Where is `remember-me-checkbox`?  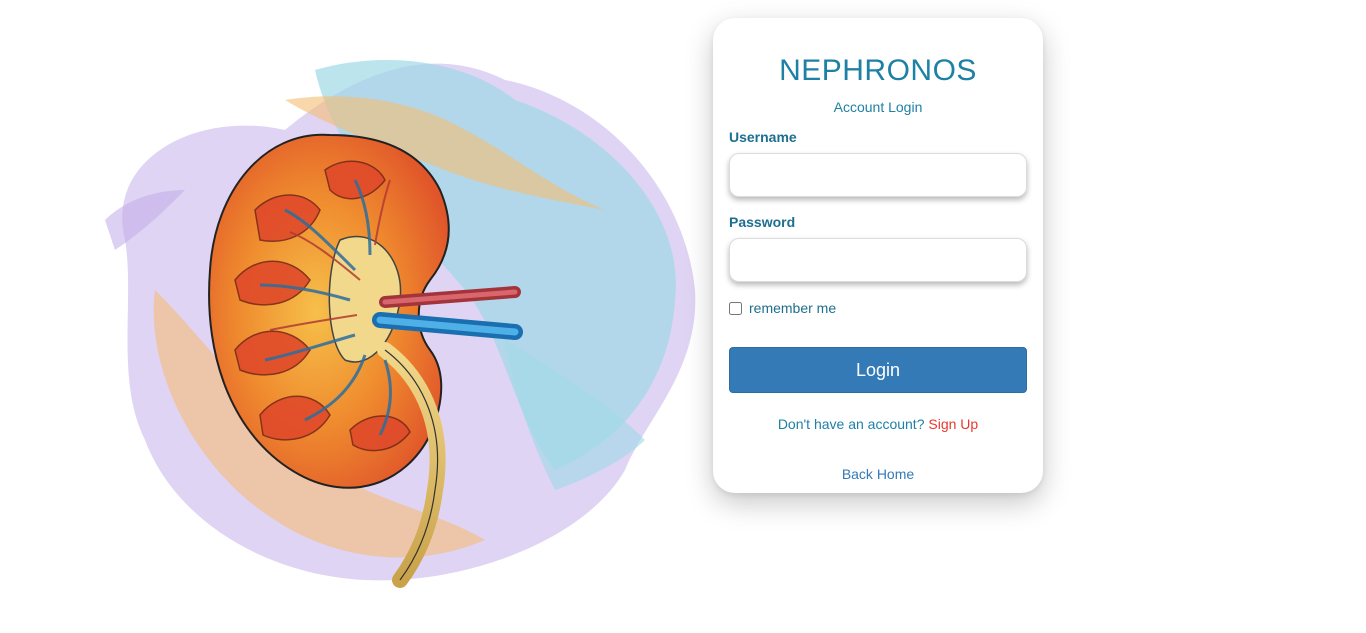 remember-me-checkbox is located at coordinates (735, 308).